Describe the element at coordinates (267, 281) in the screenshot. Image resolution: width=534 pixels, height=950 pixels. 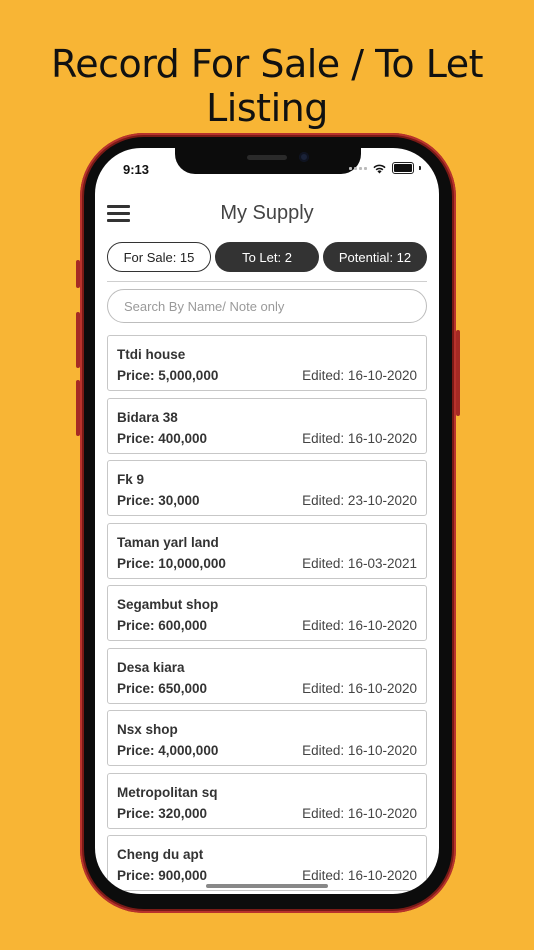
I see `divider` at that location.